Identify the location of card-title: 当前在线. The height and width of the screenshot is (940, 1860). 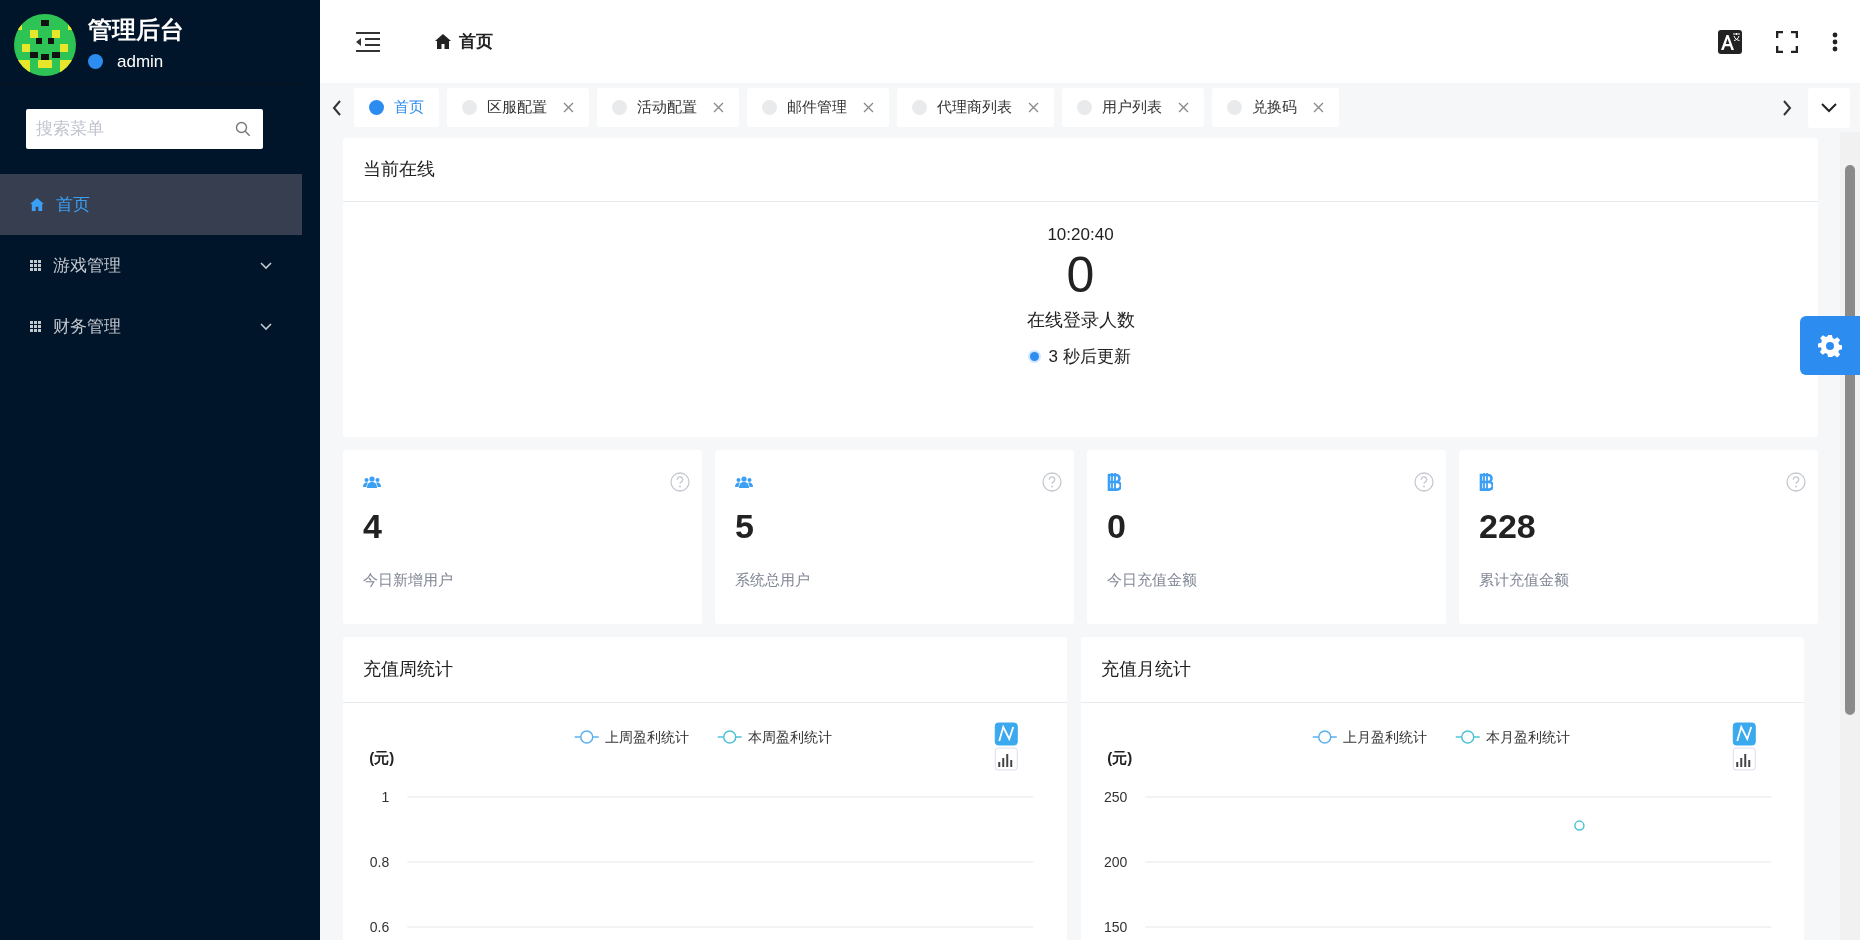
(1080, 170).